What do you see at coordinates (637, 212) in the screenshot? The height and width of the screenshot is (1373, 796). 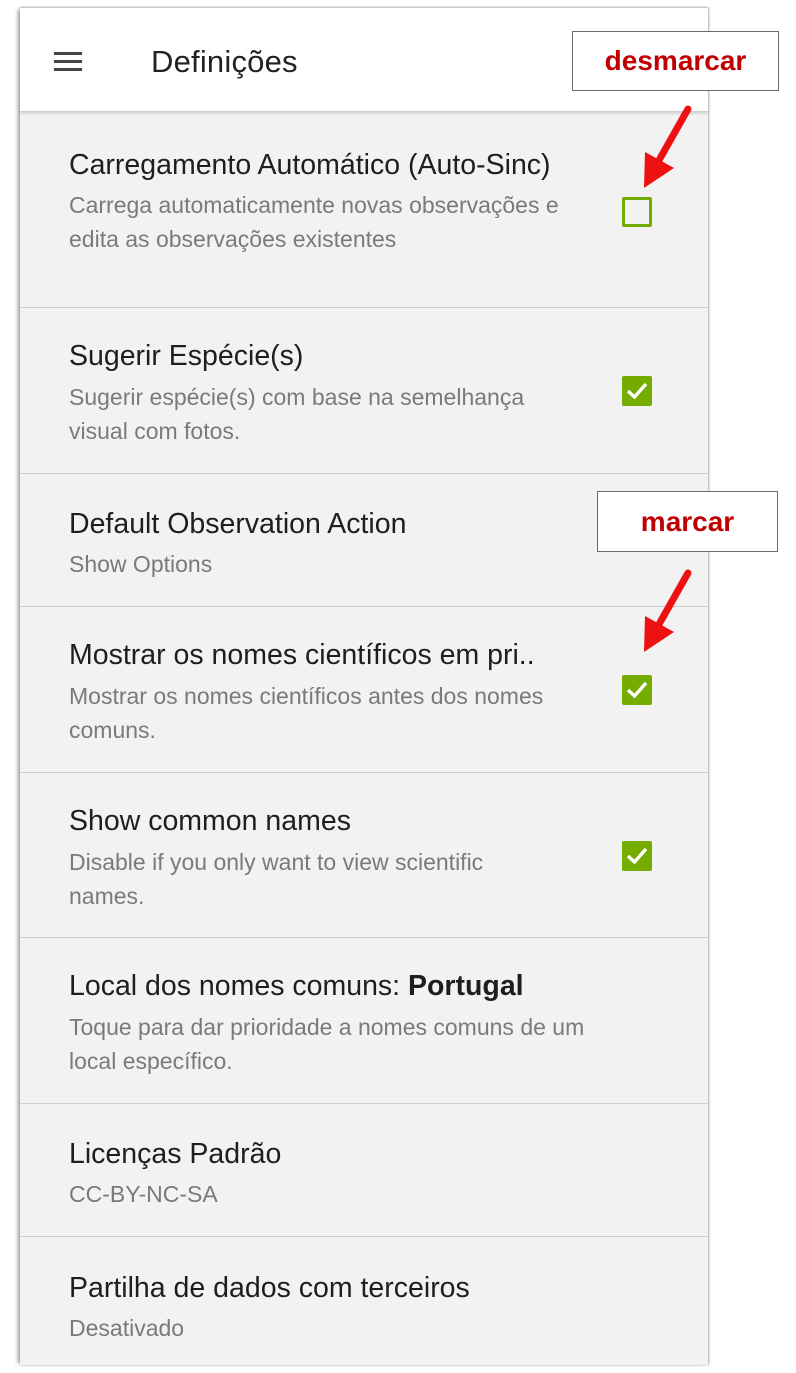 I see `auto-sync-checkbox` at bounding box center [637, 212].